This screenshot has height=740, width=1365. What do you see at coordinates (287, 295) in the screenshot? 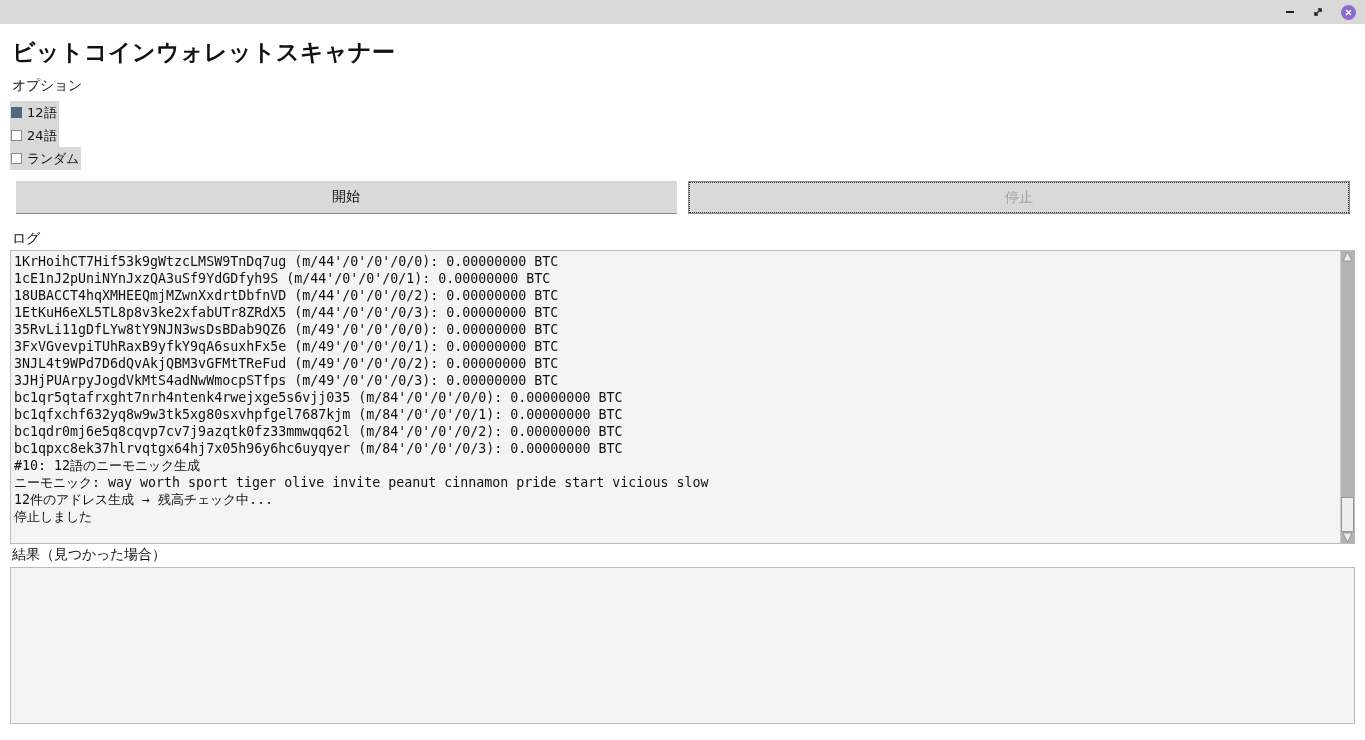
I see `log-line: 18UBACCT4hqXMHEEQmjMZwnXxdrtDbfnVD (m/44'/0'/0'/0/2): 0.00000000 BTC` at bounding box center [287, 295].